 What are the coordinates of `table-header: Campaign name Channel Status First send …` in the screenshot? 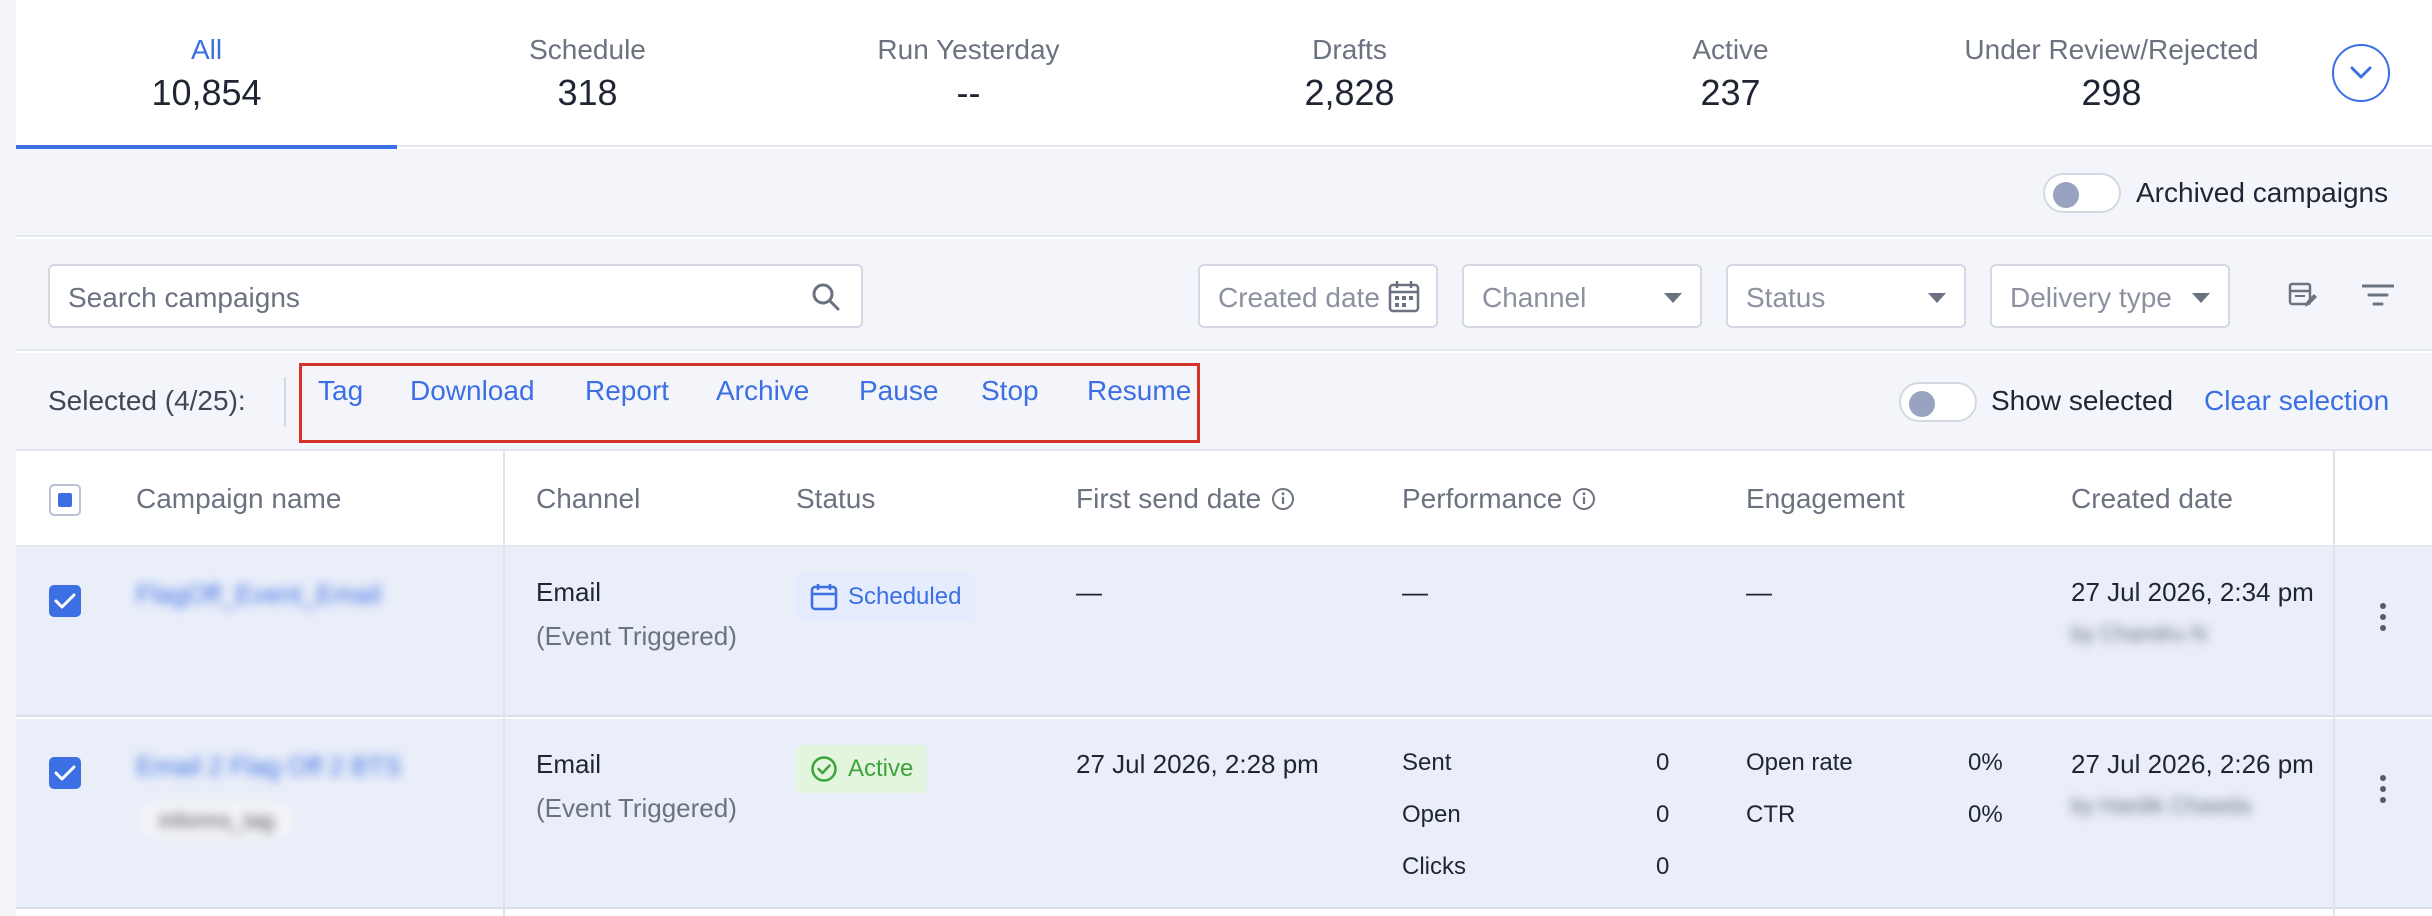 It's located at (1224, 499).